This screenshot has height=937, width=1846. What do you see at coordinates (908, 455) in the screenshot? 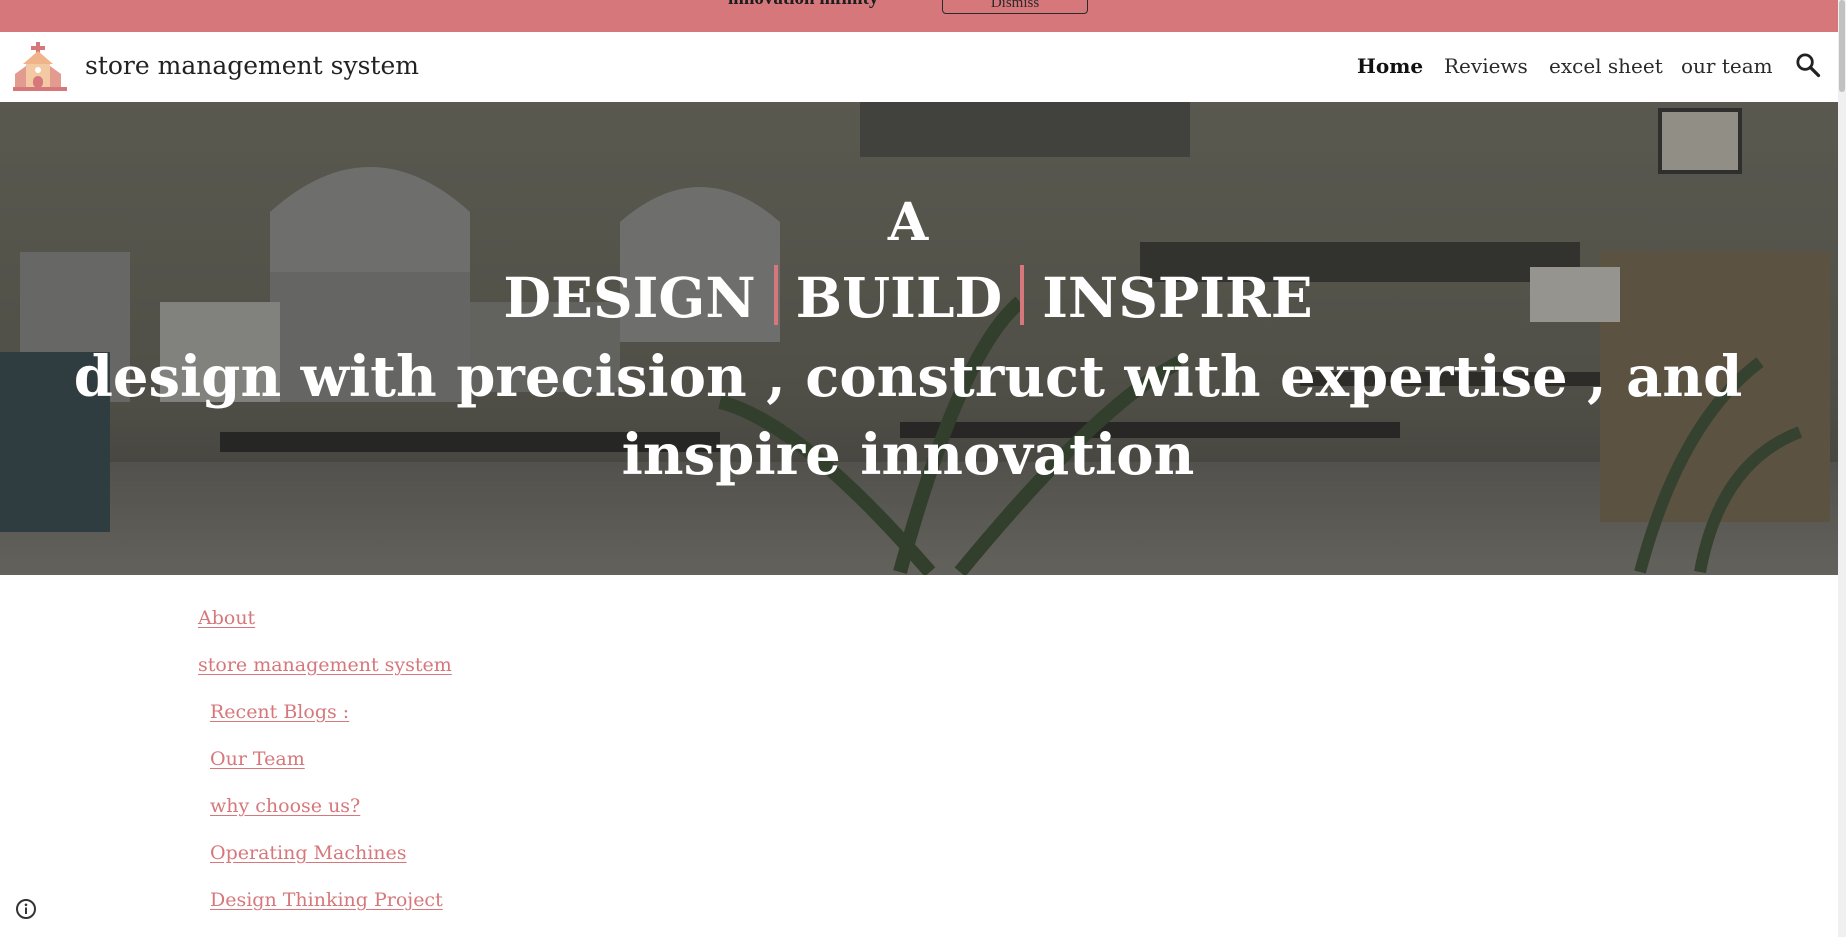
I see `hero-tagline-line2: inspire innovation` at bounding box center [908, 455].